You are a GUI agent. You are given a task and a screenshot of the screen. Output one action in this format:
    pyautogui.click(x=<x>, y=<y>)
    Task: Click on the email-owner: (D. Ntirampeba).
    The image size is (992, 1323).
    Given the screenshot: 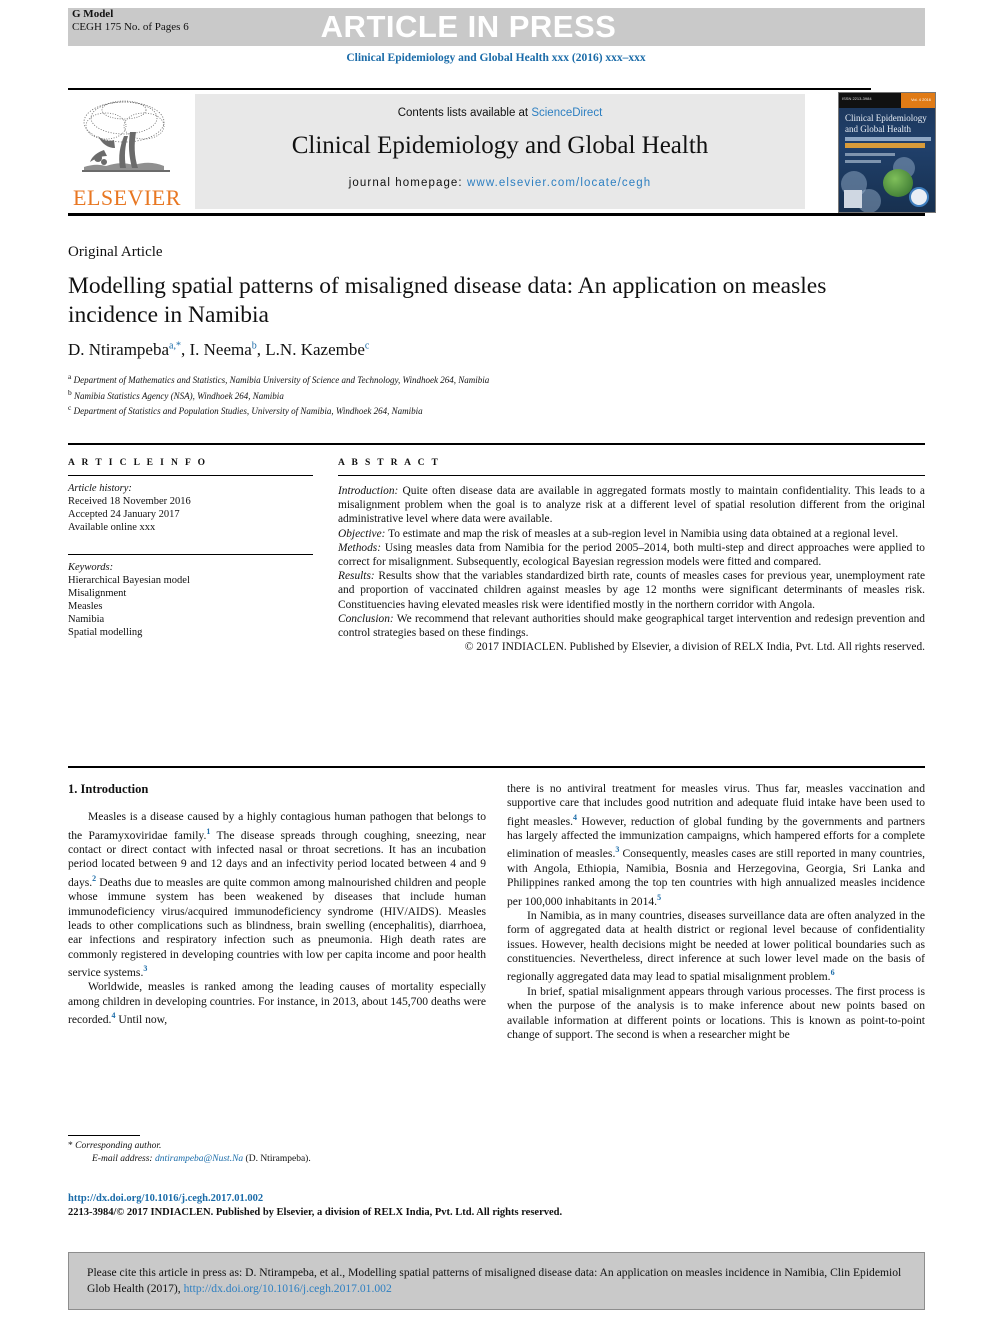 What is the action you would take?
    pyautogui.click(x=278, y=1158)
    